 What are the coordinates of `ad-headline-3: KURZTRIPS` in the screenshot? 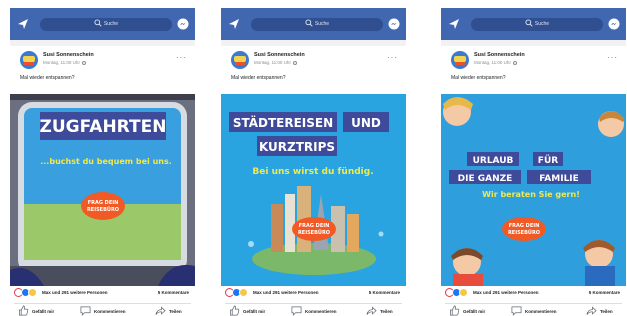 It's located at (297, 147).